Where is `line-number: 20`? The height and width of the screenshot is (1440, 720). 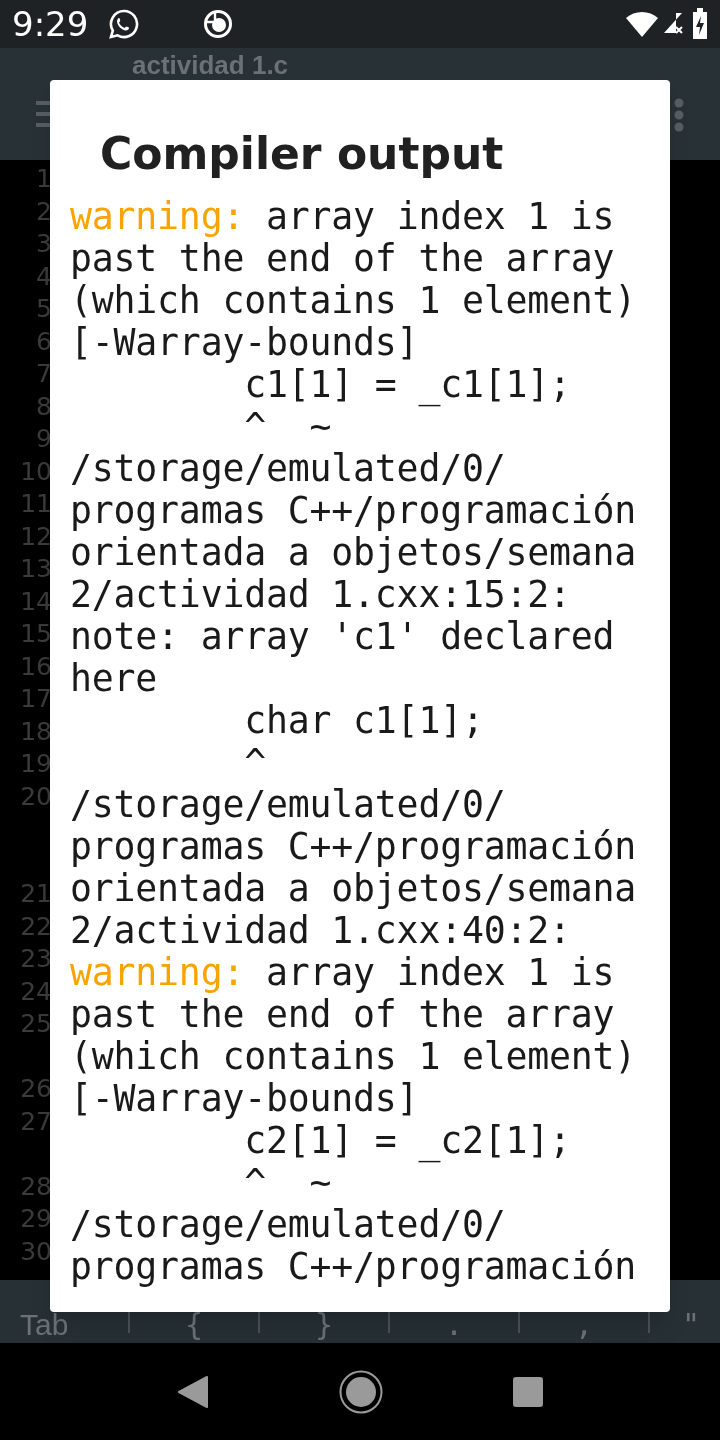
line-number: 20 is located at coordinates (36, 796).